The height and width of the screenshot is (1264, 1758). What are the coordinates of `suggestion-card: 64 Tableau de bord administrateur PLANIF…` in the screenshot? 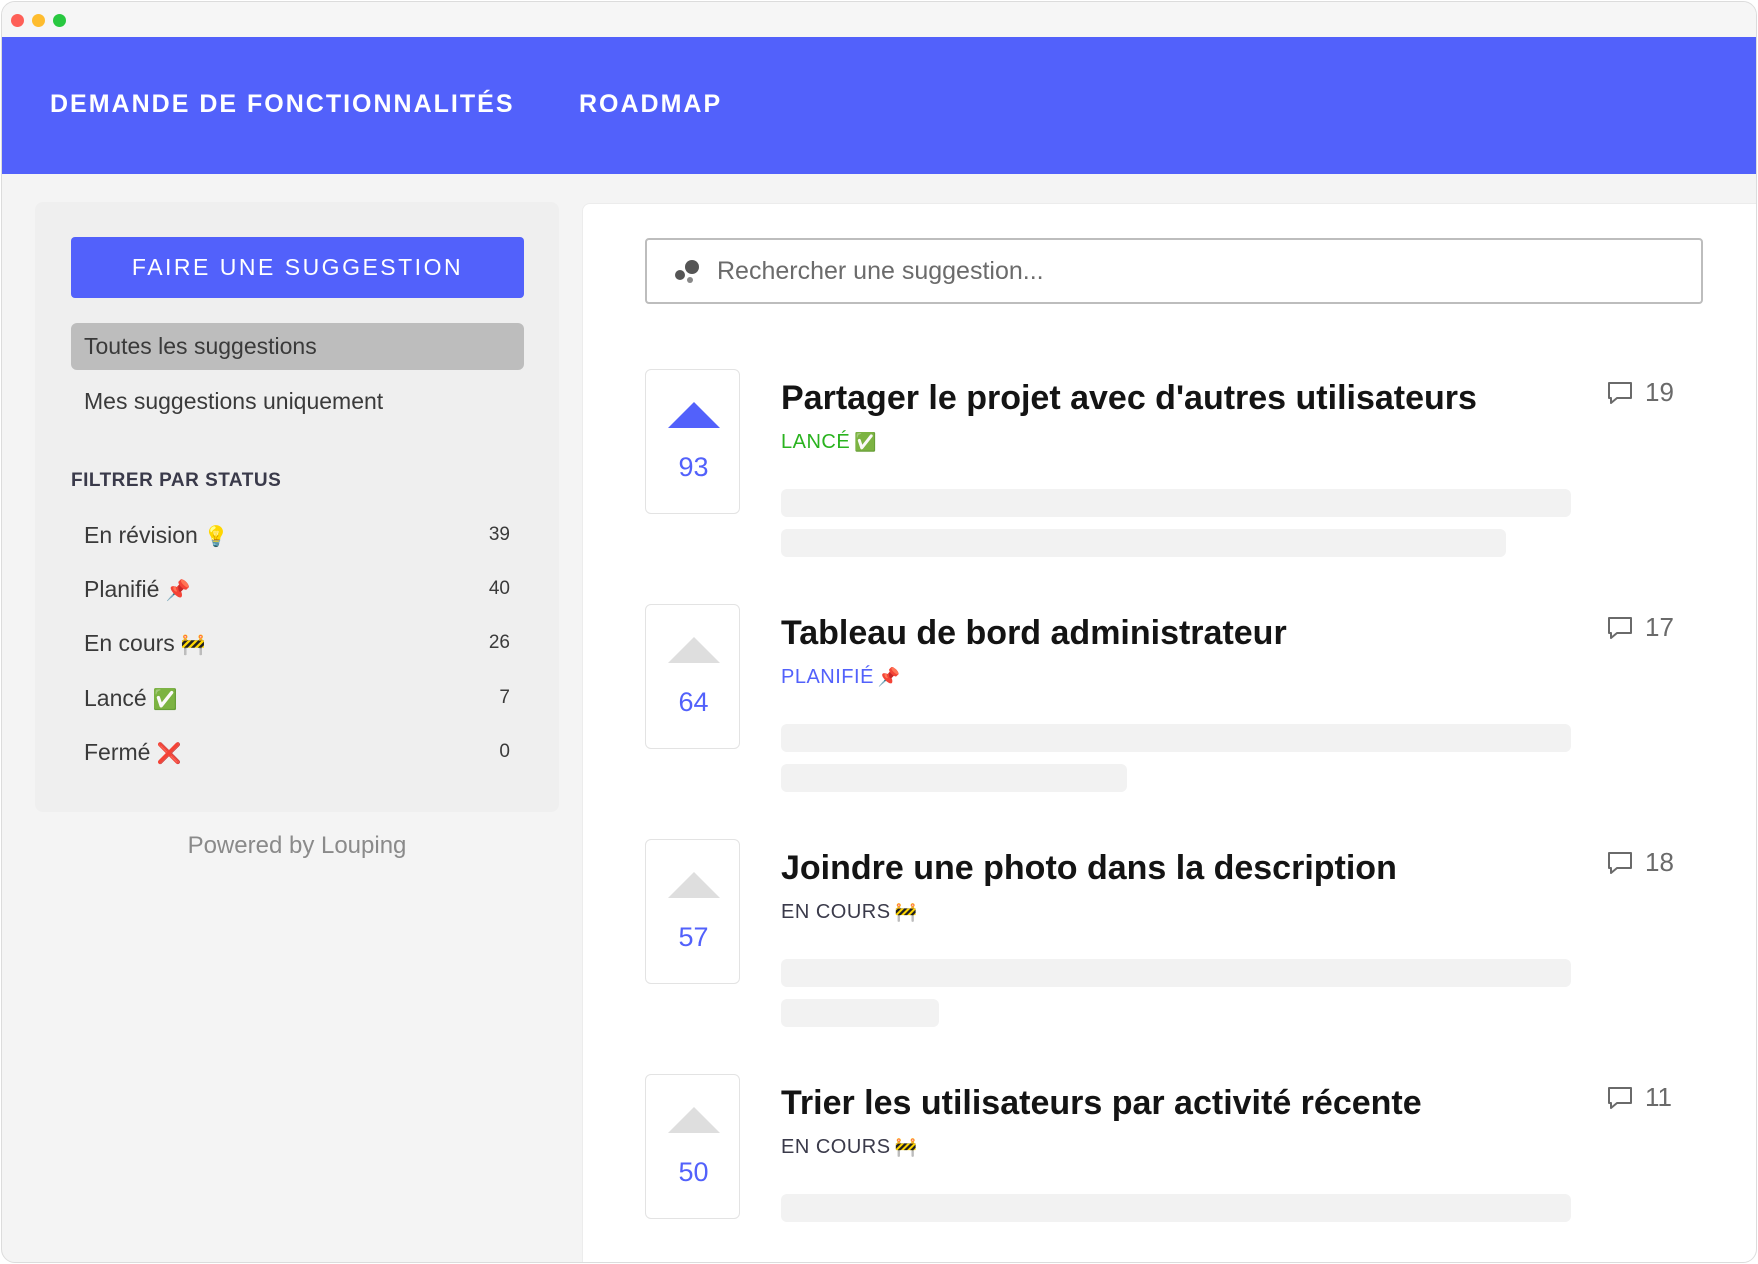 It's located at (1195, 704).